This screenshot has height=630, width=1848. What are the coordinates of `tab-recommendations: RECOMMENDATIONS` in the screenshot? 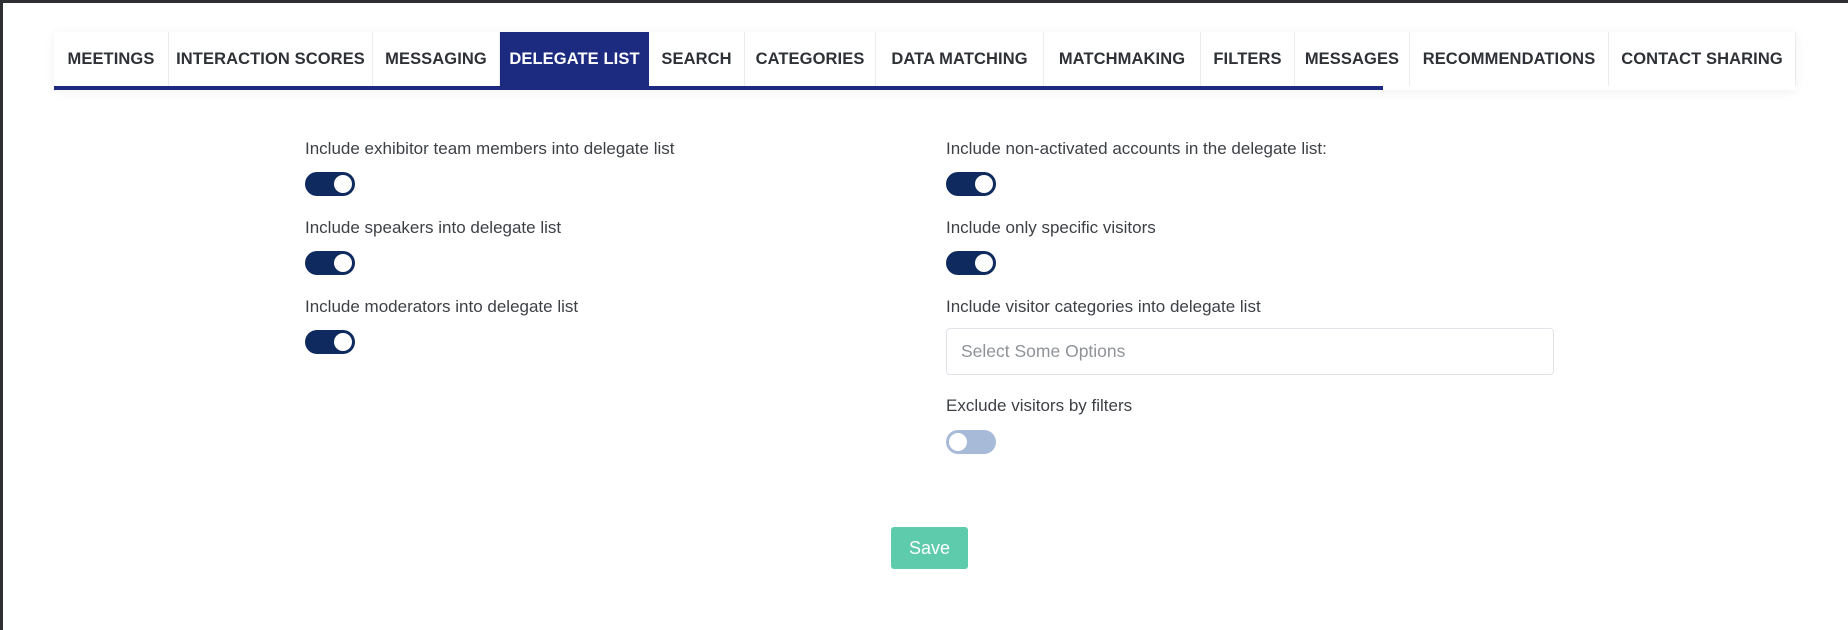 It's located at (1509, 59).